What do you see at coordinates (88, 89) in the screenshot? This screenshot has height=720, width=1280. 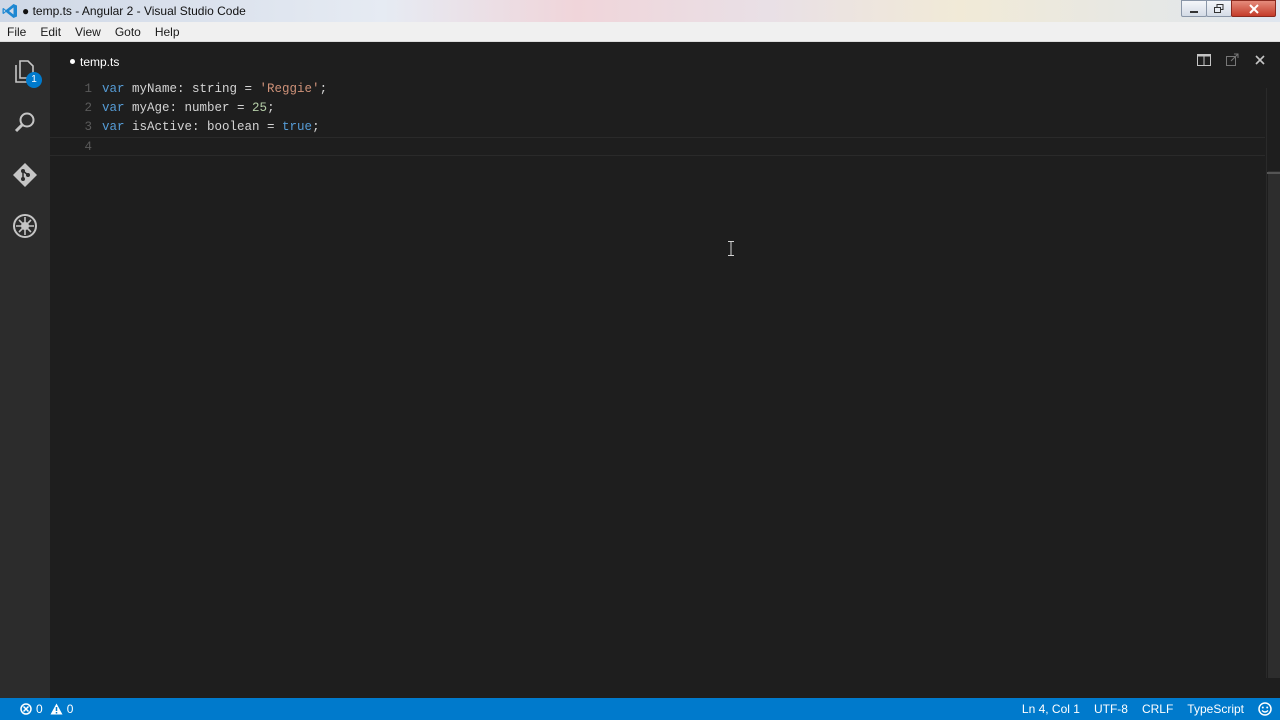 I see `line-number: 1` at bounding box center [88, 89].